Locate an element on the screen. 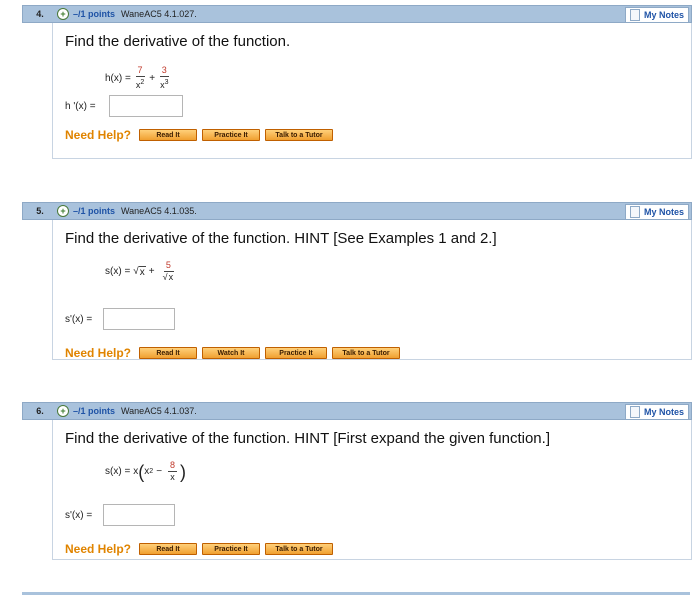 This screenshot has width=700, height=598. fraction: 3 x3 is located at coordinates (164, 78).